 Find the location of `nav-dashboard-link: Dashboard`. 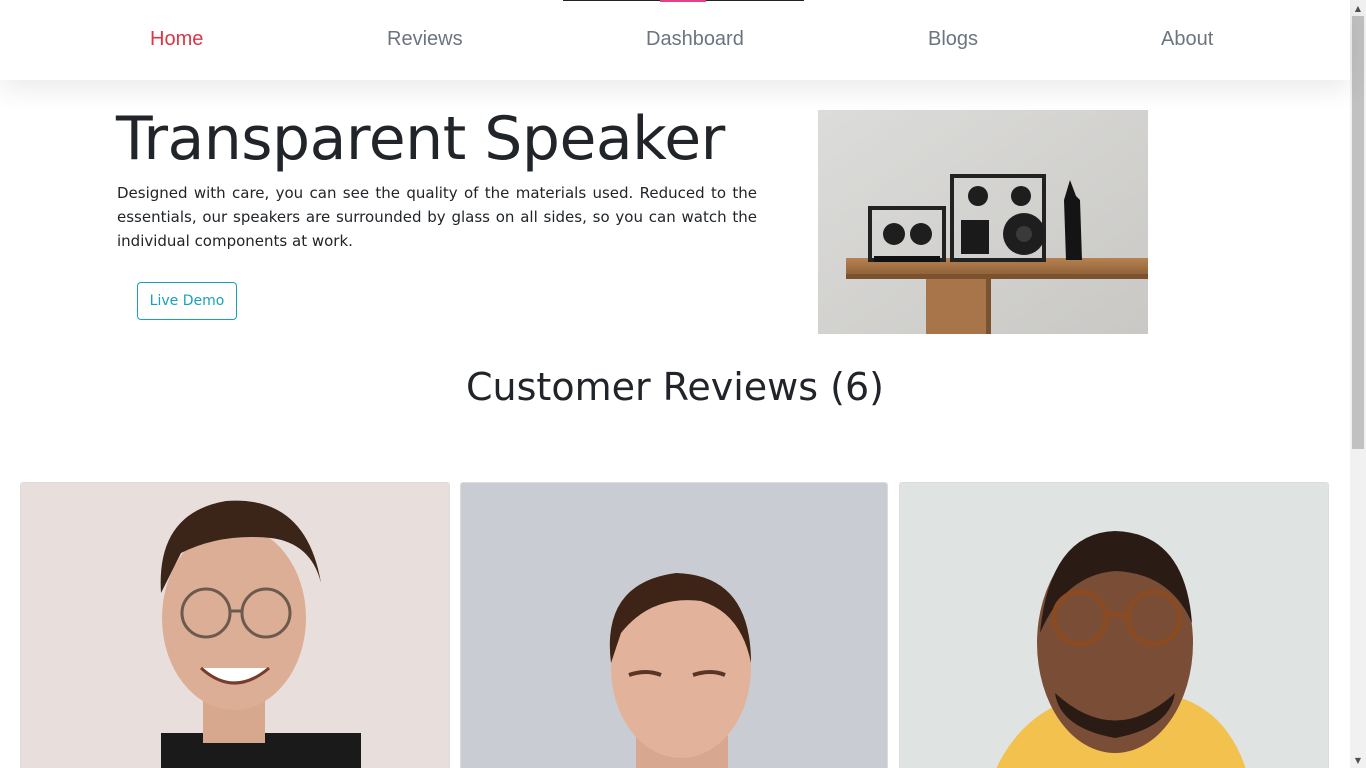

nav-dashboard-link: Dashboard is located at coordinates (695, 39).